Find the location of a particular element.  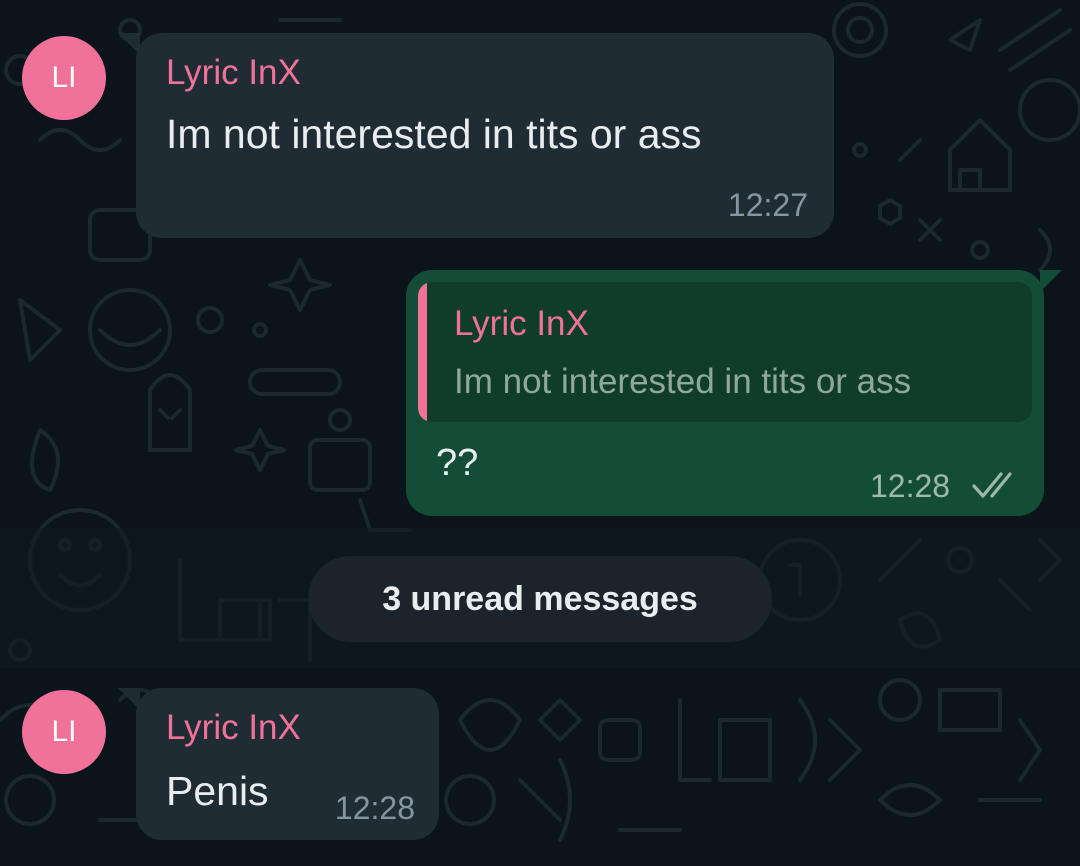

message-text: ?? is located at coordinates (457, 463).